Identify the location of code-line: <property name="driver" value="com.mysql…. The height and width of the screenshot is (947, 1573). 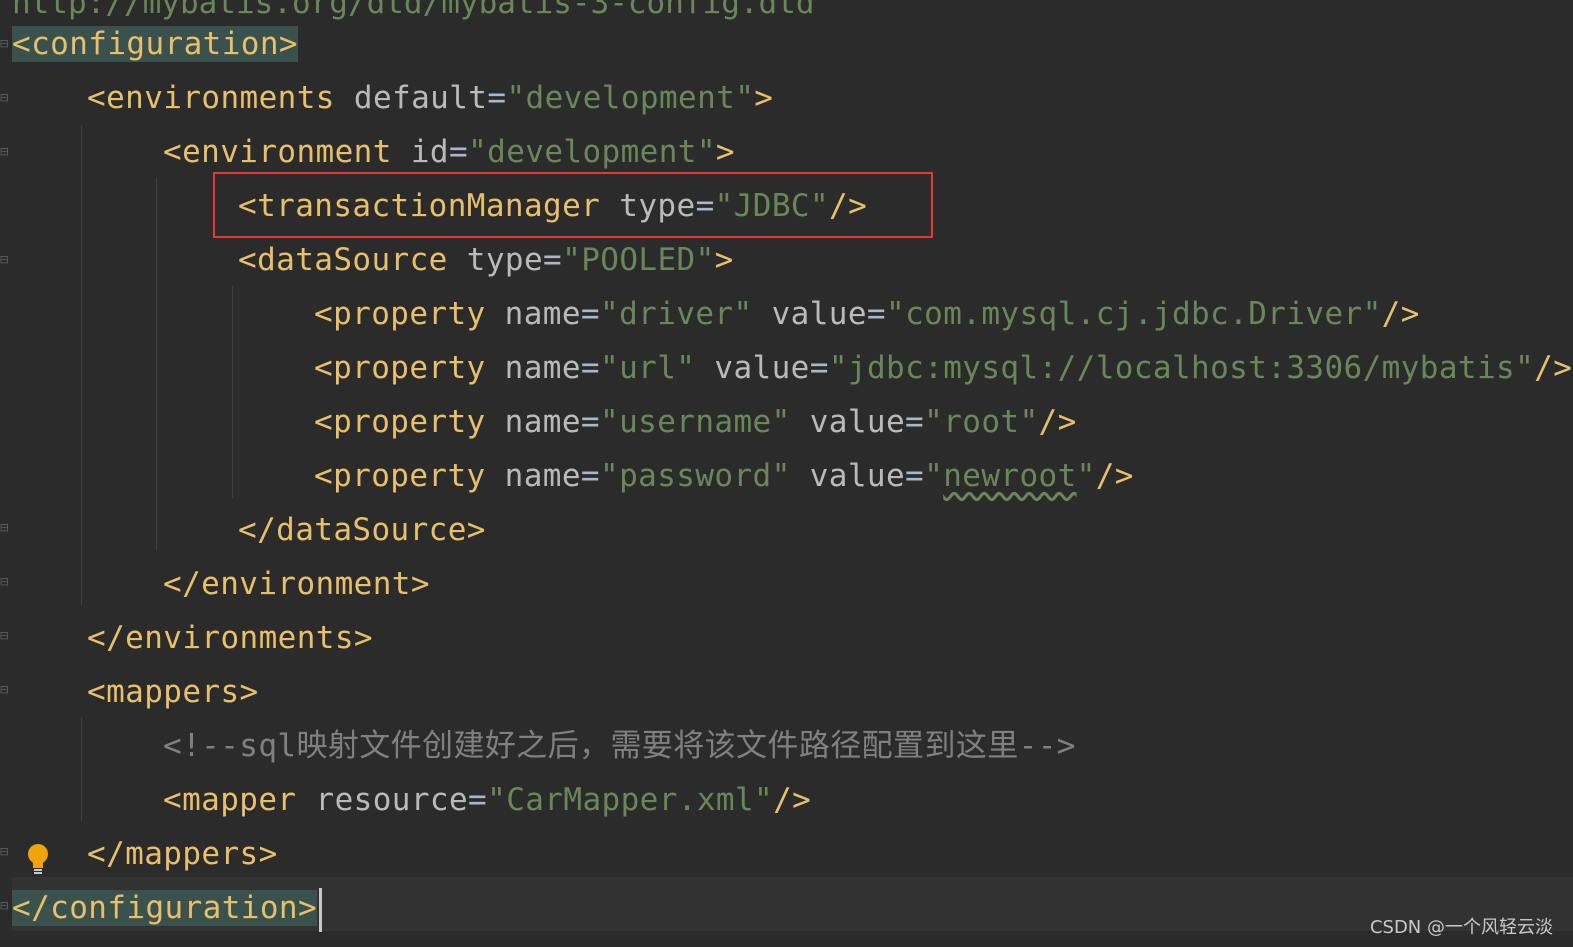
(867, 314).